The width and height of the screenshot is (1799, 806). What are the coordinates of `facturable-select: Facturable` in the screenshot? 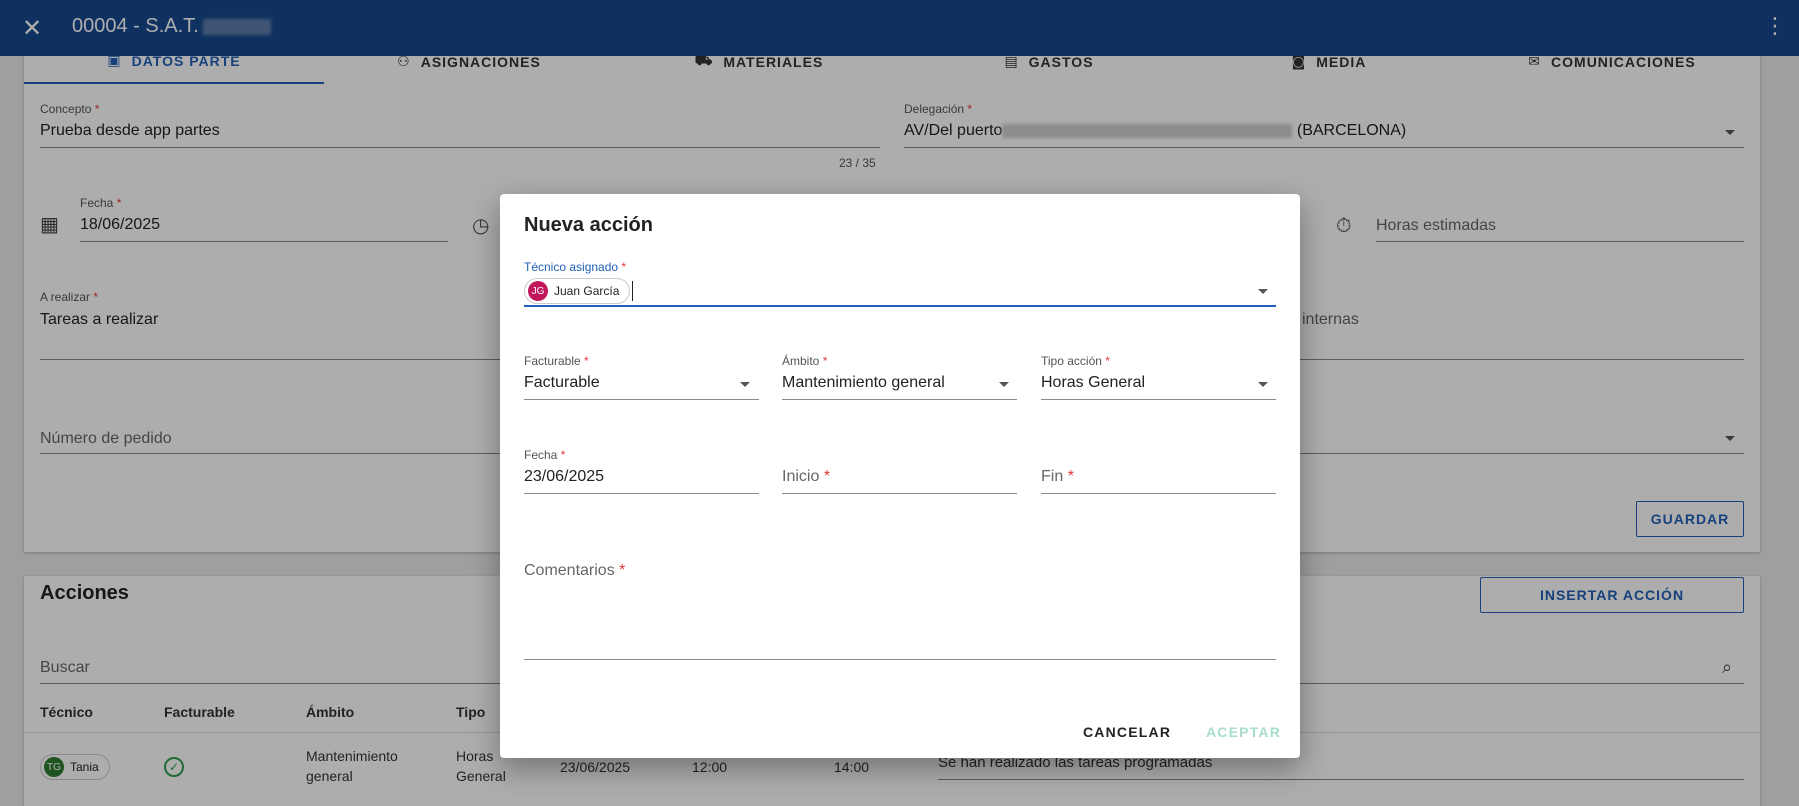 It's located at (562, 383).